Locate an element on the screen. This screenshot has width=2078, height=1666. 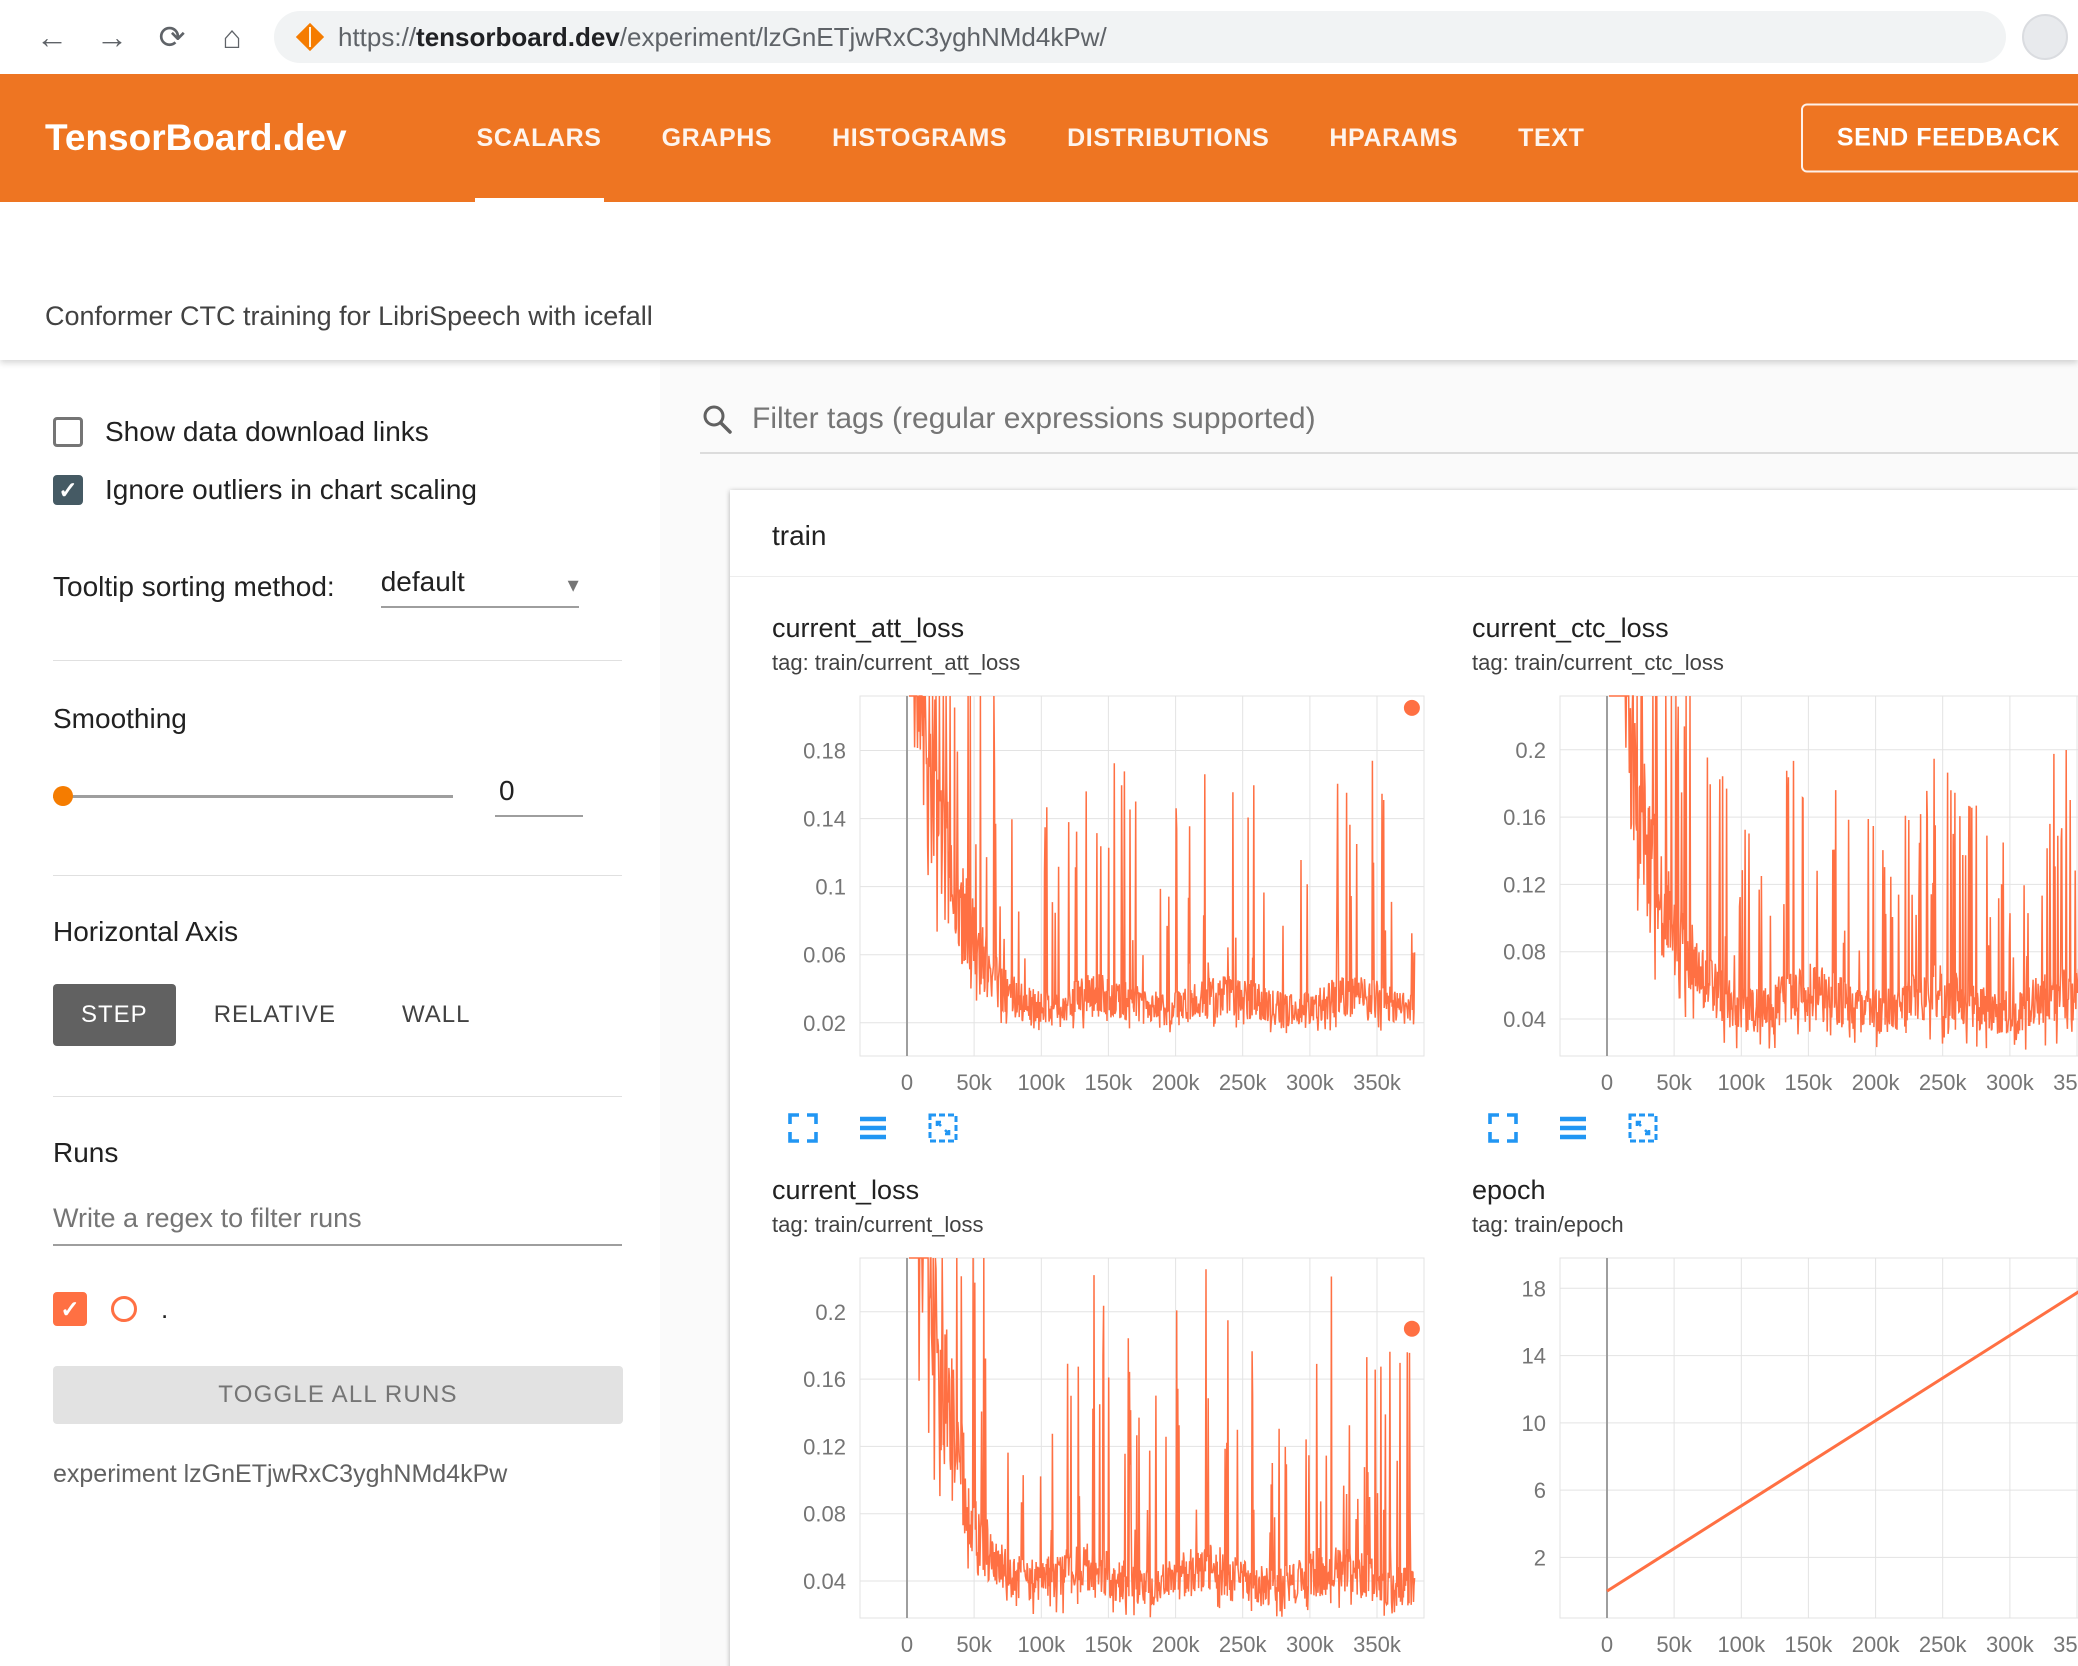
forward-icon: → is located at coordinates (112, 37).